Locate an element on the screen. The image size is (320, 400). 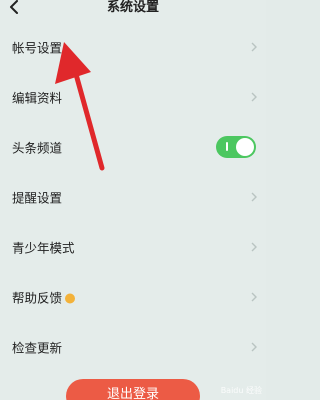
settings-row-help-feedback: 帮助反馈 is located at coordinates (133, 297).